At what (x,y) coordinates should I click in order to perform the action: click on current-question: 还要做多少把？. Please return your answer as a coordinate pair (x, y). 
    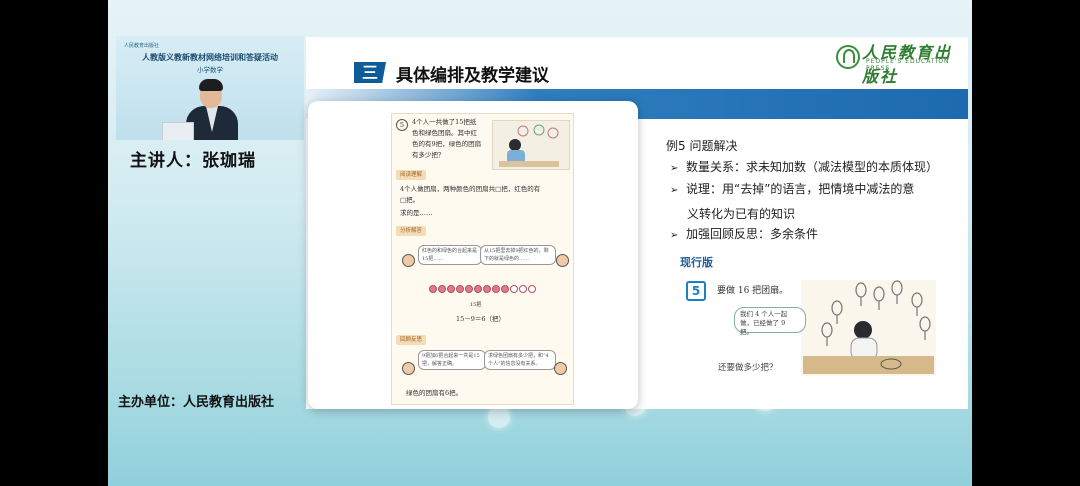
    Looking at the image, I should click on (748, 368).